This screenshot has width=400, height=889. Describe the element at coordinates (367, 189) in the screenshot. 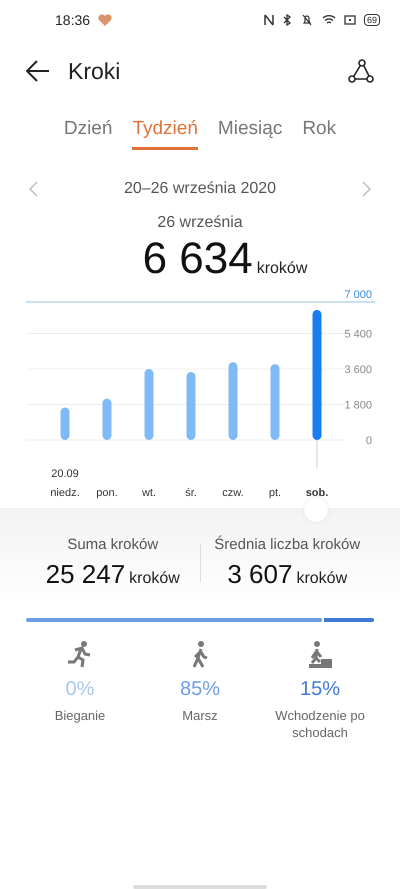

I see `next-icon` at that location.